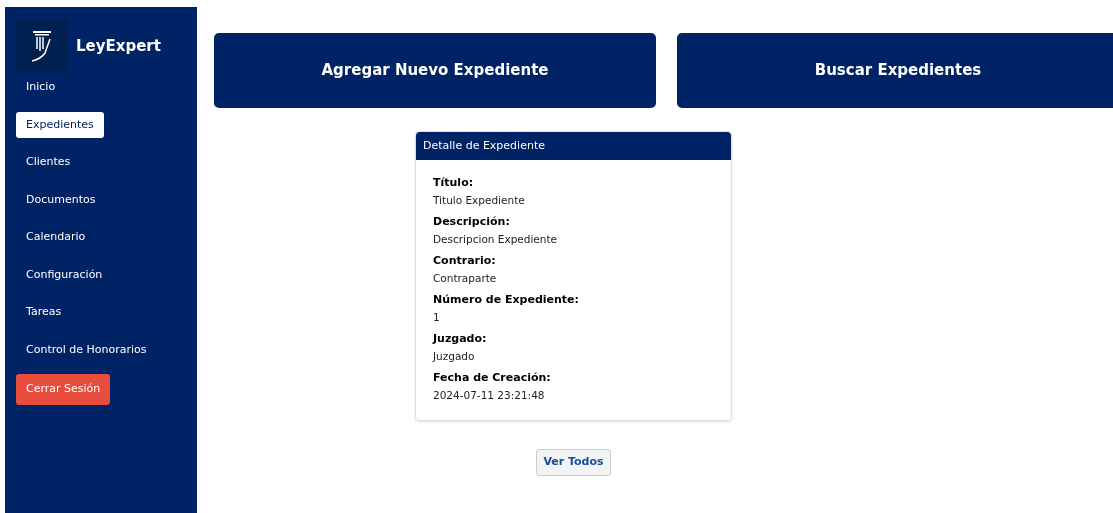 Image resolution: width=1113 pixels, height=513 pixels. I want to click on logo-icon, so click(42, 46).